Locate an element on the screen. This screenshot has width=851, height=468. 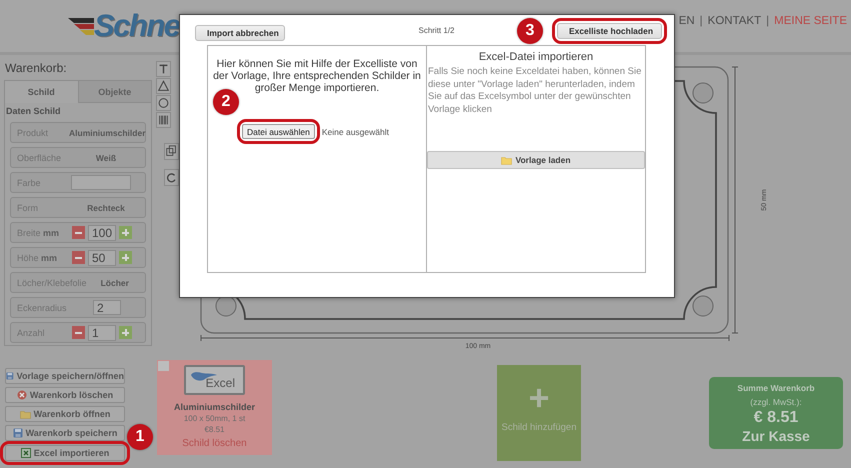
callout-badge: 3 is located at coordinates (529, 31).